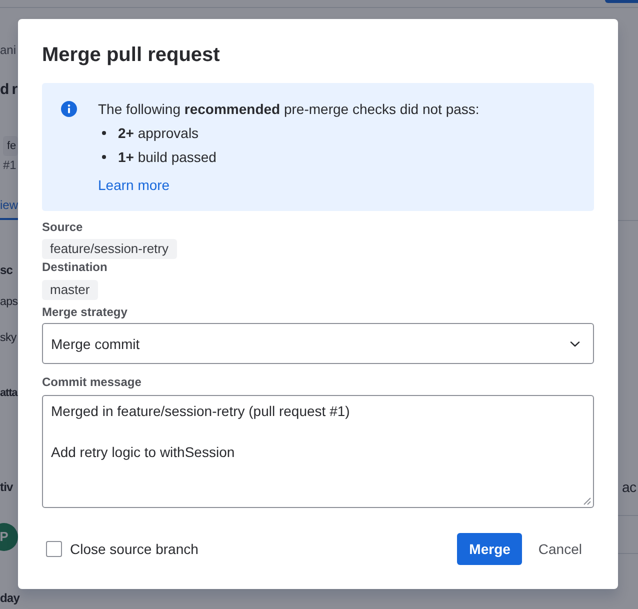 The width and height of the screenshot is (638, 609). I want to click on branch-label: fe, so click(10, 146).